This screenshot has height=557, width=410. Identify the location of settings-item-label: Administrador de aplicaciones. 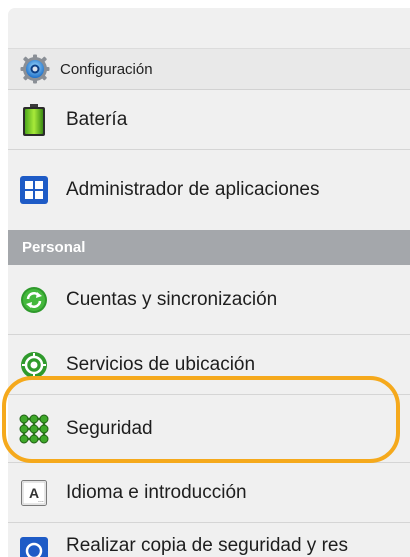
(193, 189).